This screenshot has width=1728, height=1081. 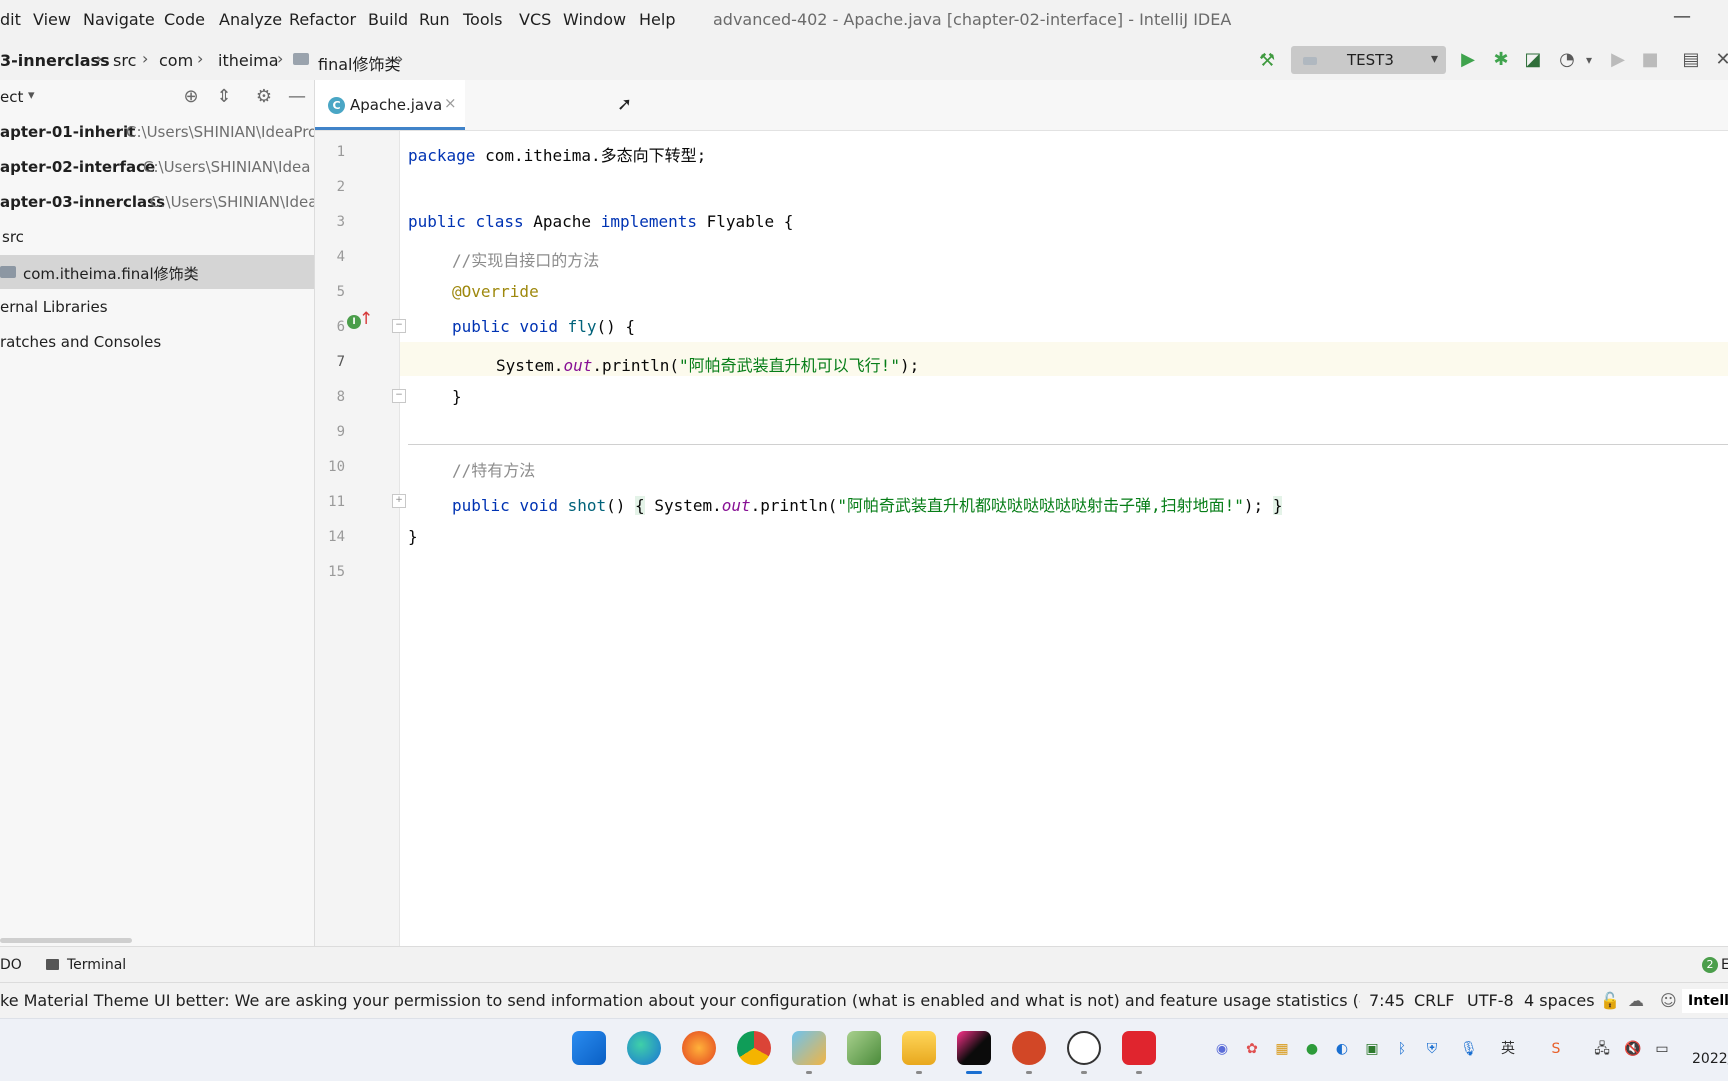 I want to click on hide-icon: —, so click(x=297, y=96).